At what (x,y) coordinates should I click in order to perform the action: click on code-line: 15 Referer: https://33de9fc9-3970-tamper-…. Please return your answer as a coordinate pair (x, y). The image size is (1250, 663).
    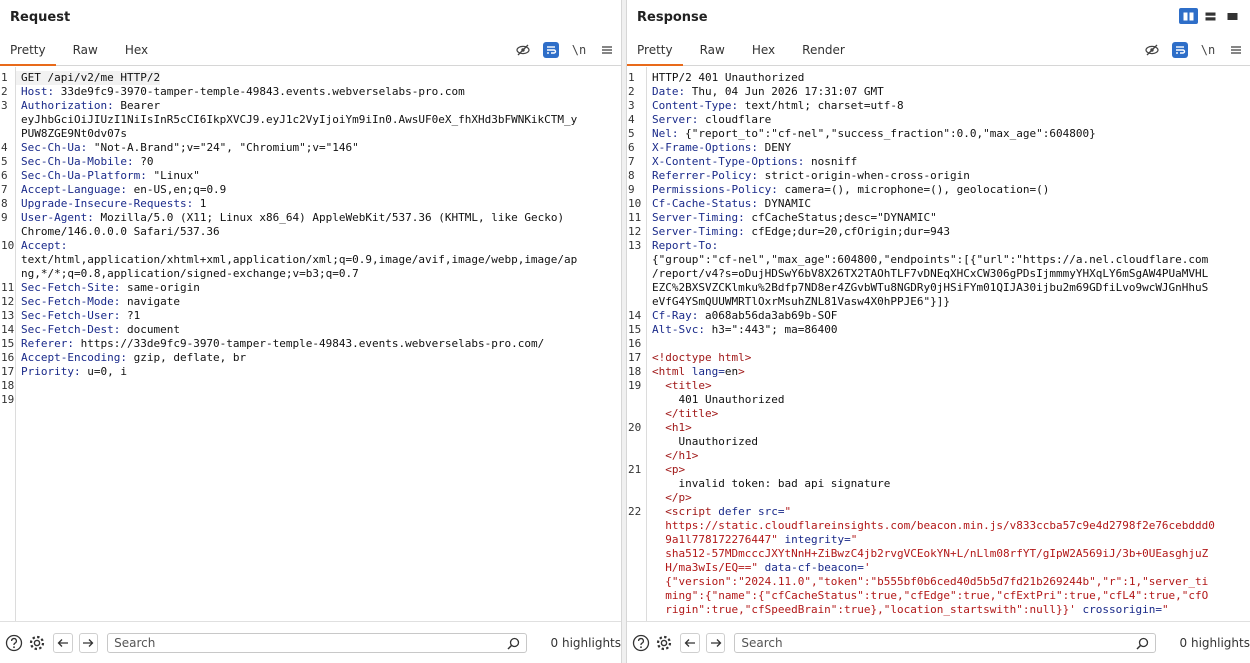
    Looking at the image, I should click on (306, 344).